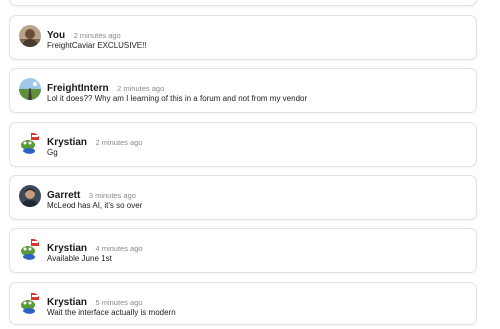 The width and height of the screenshot is (500, 329). I want to click on comment-timestamp: 3 minutes ago, so click(112, 195).